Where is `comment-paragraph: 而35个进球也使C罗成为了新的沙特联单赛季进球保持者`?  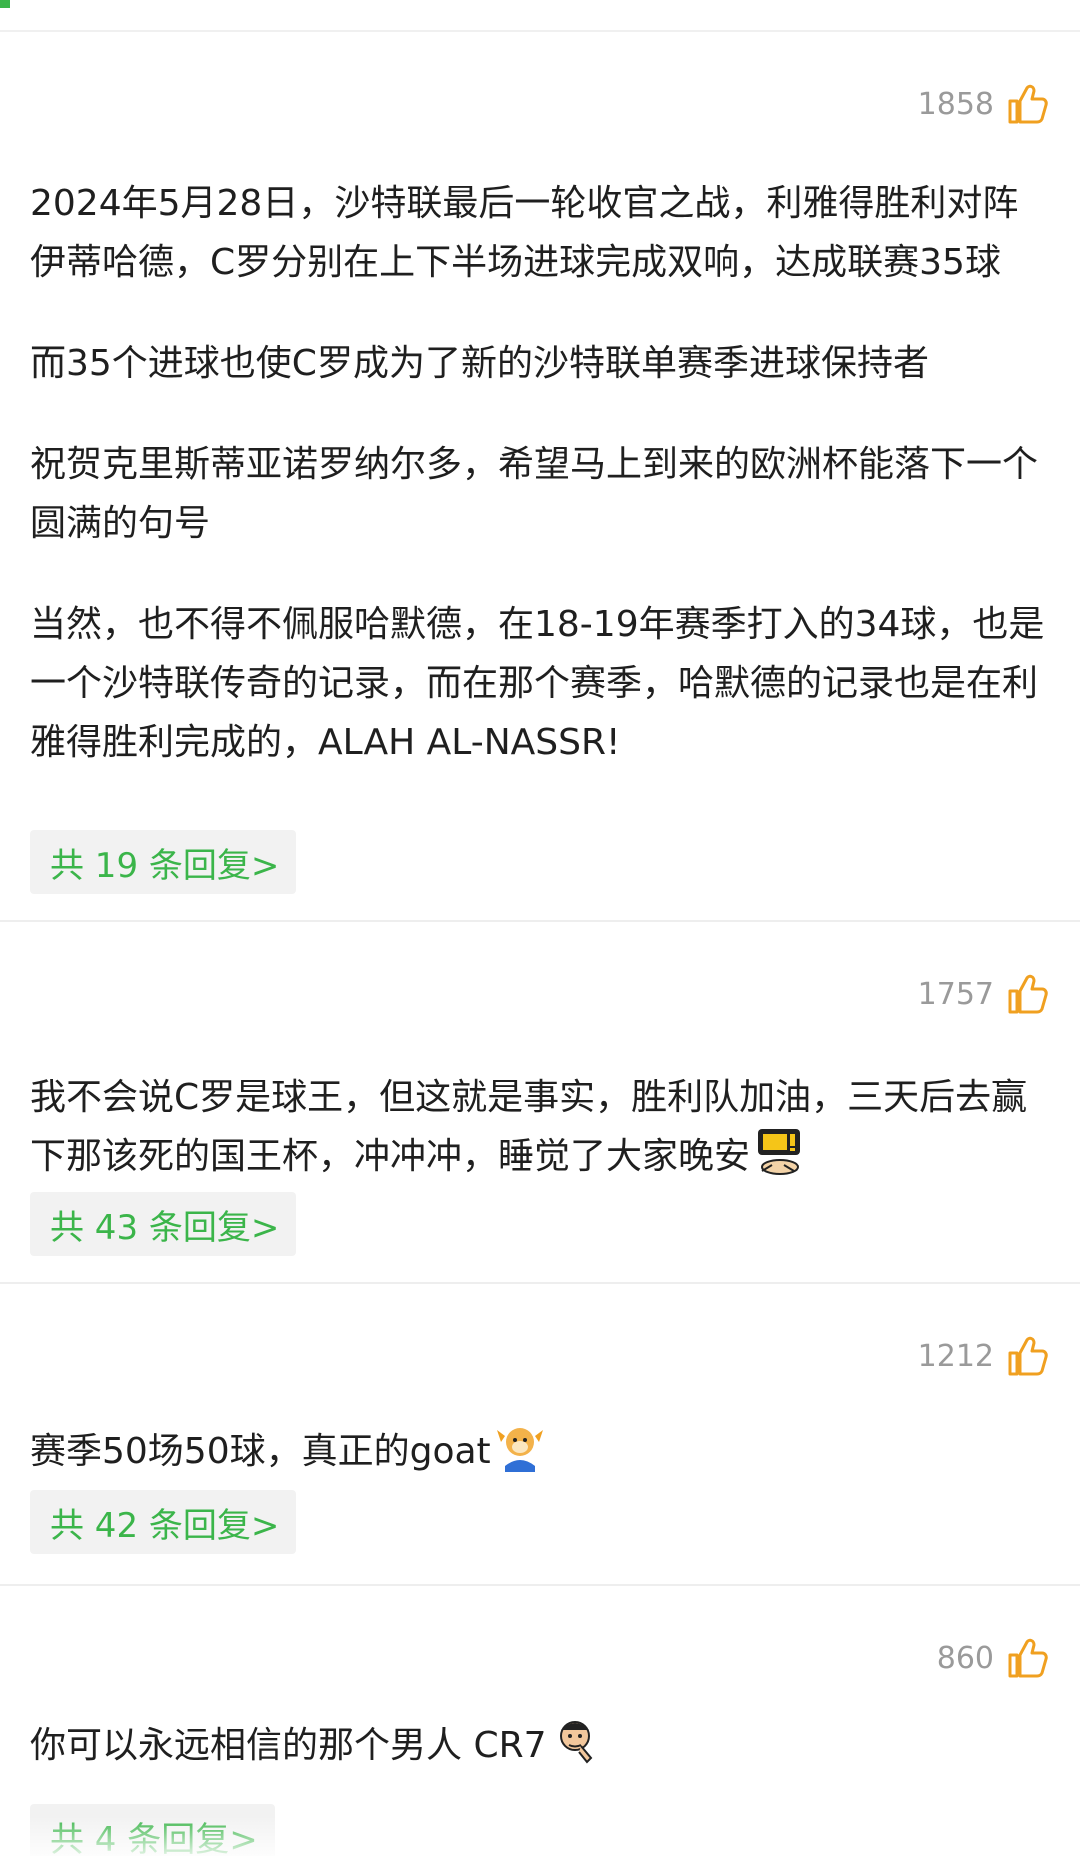 comment-paragraph: 而35个进球也使C罗成为了新的沙特联单赛季进球保持者 is located at coordinates (479, 363).